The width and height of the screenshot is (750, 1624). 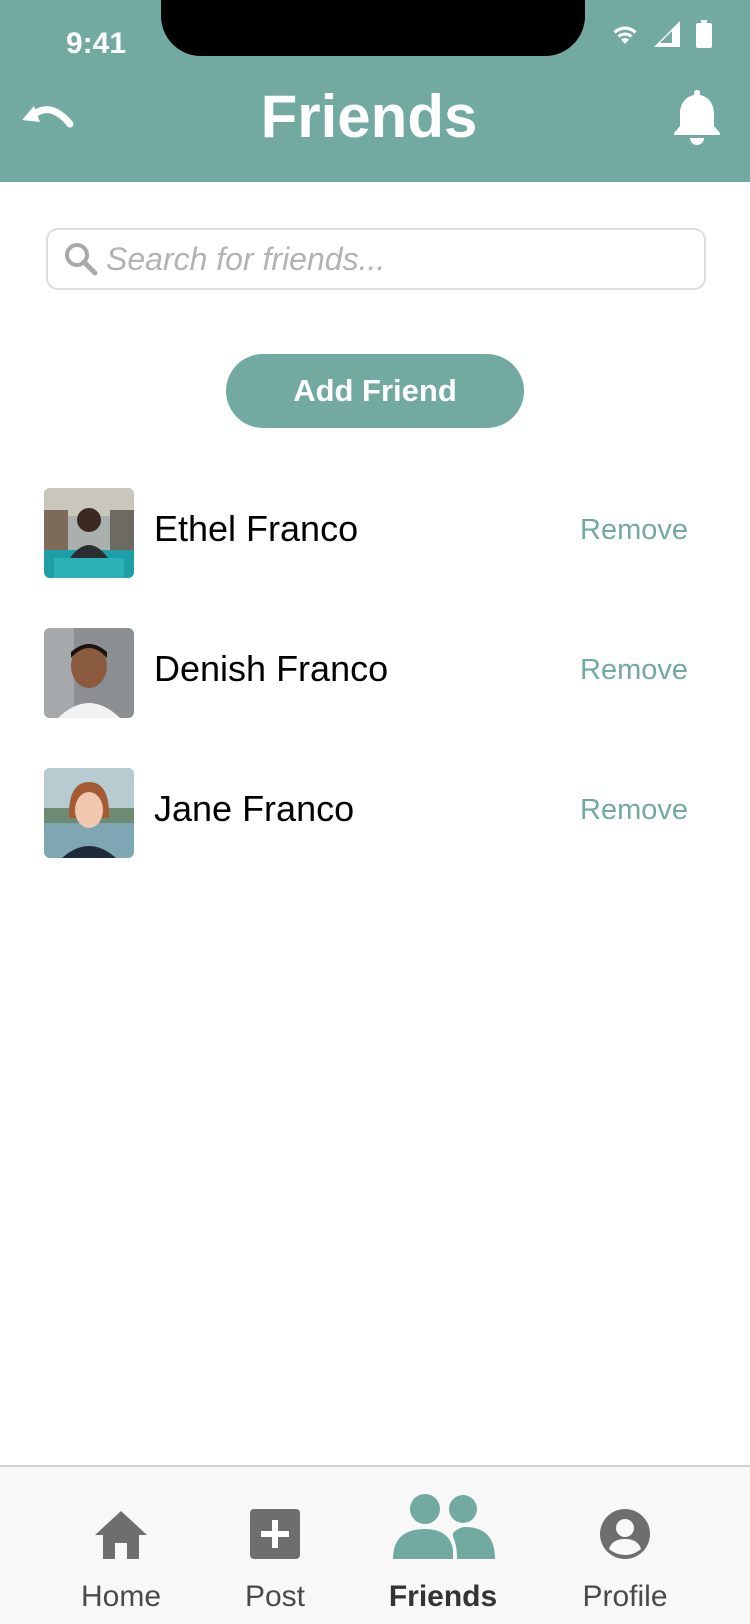 I want to click on cellular-signal-icon, so click(x=667, y=34).